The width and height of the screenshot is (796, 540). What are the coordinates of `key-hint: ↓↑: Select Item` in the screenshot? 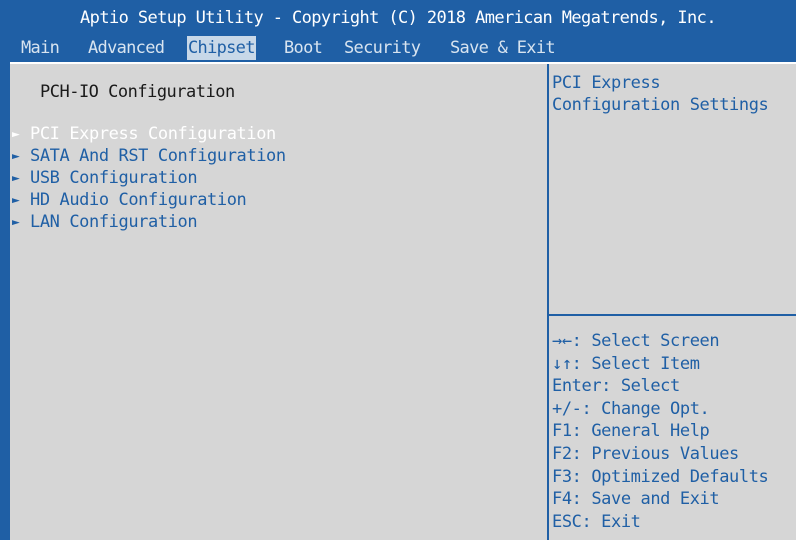 It's located at (626, 363).